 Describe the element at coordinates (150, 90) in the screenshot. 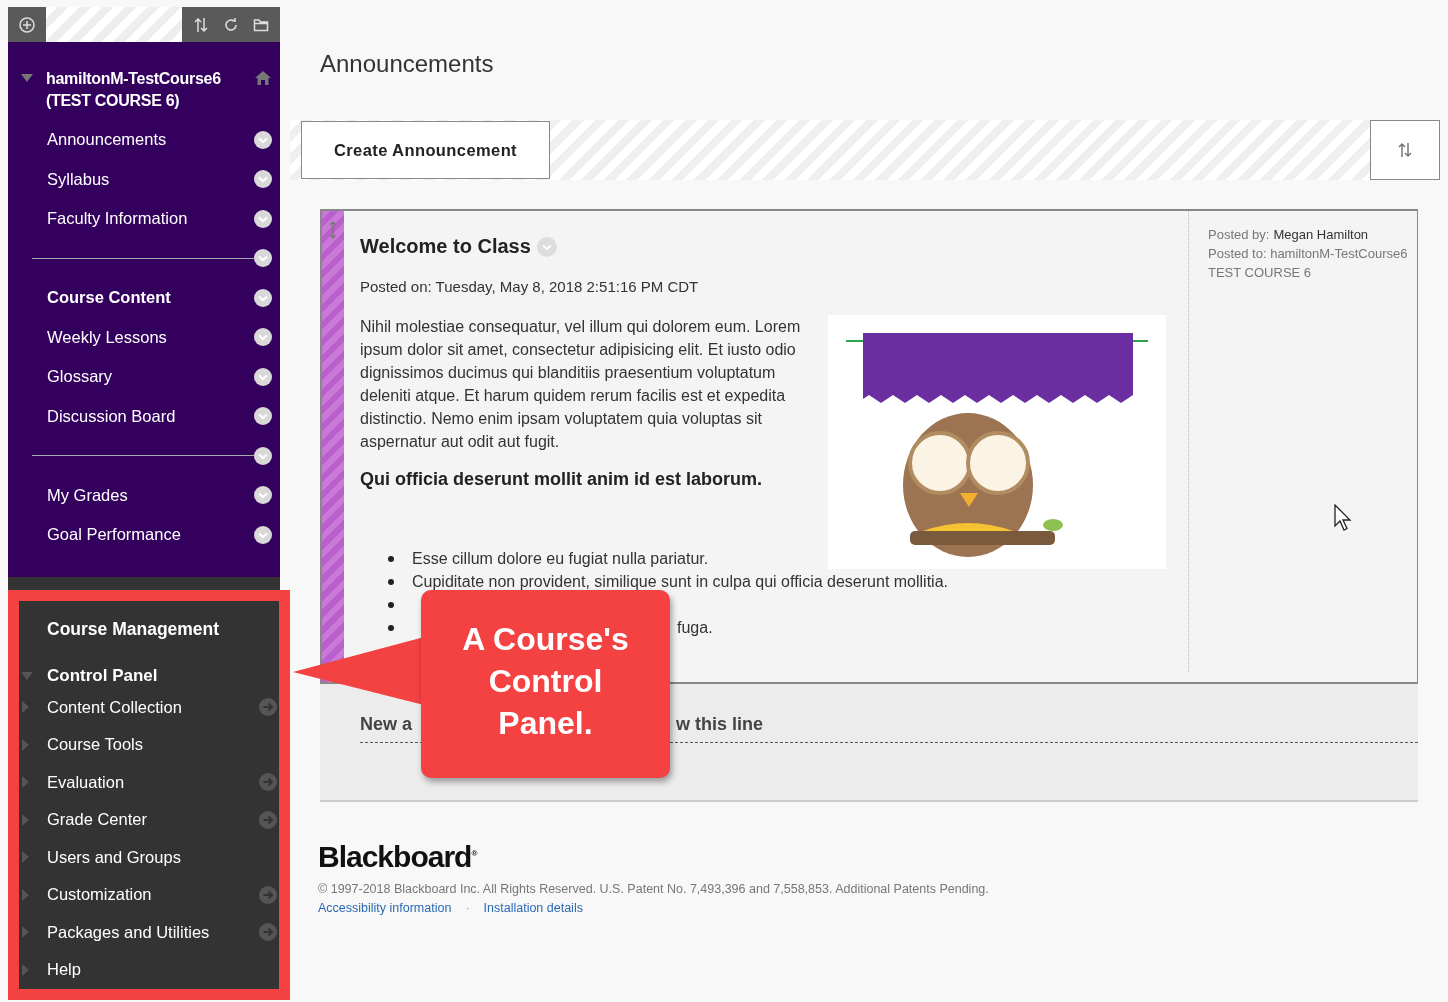

I see `course-title-link: hamiltonM-TestCourse6 (TEST COURSE 6)` at that location.